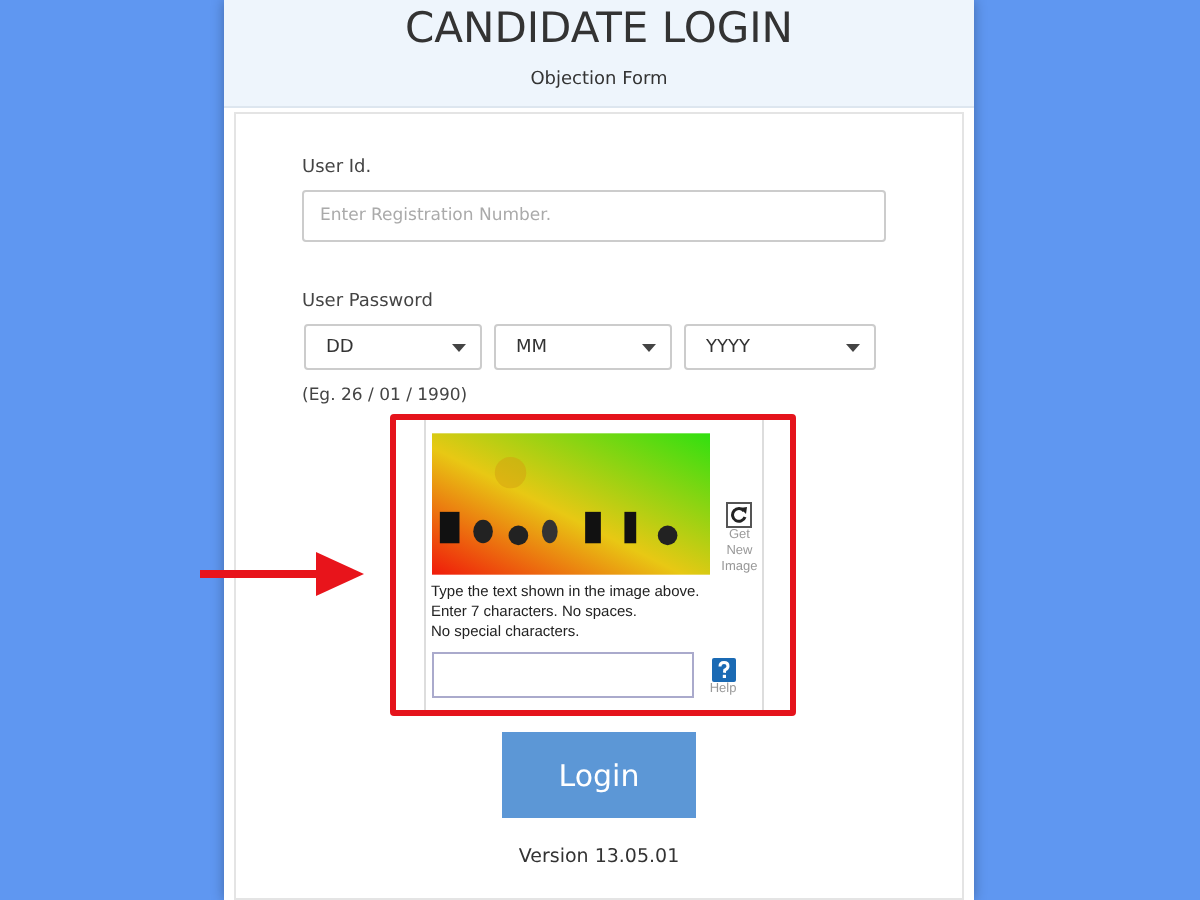 Image resolution: width=1200 pixels, height=900 pixels. What do you see at coordinates (368, 302) in the screenshot?
I see `password-label: User Password` at bounding box center [368, 302].